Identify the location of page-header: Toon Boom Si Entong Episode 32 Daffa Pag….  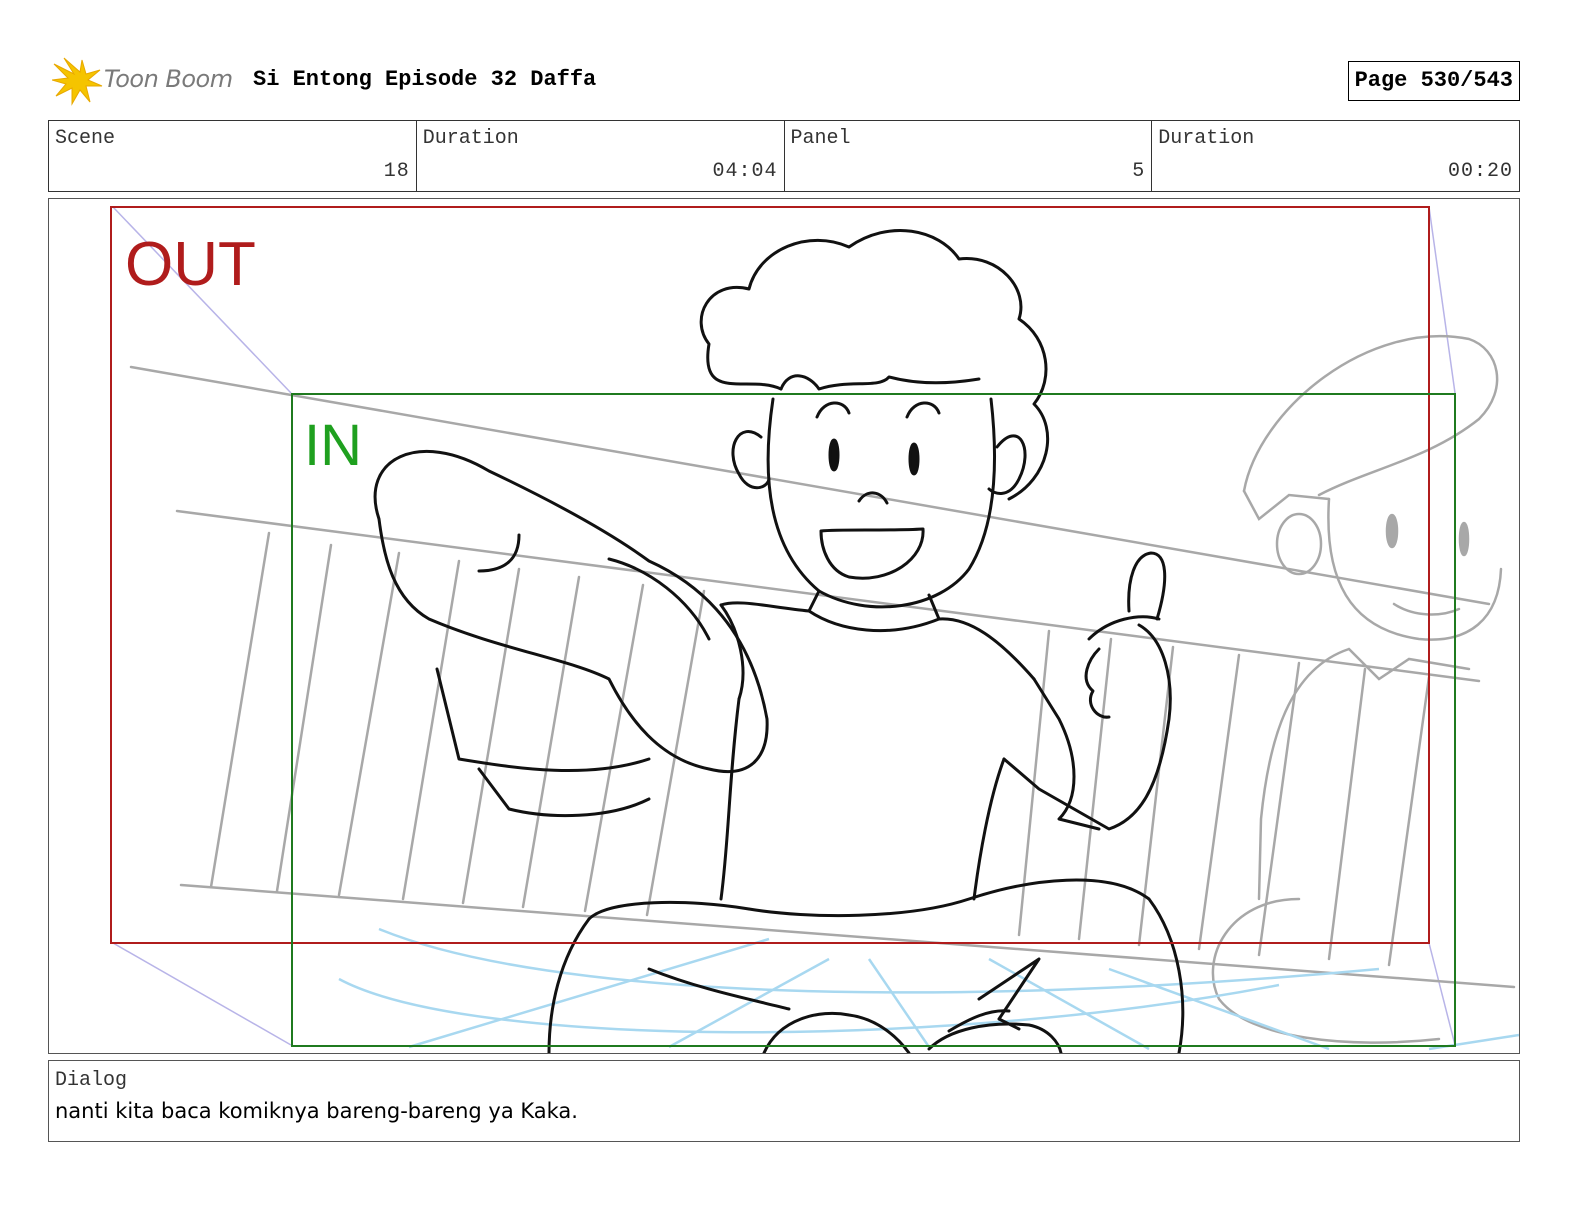
(784, 81).